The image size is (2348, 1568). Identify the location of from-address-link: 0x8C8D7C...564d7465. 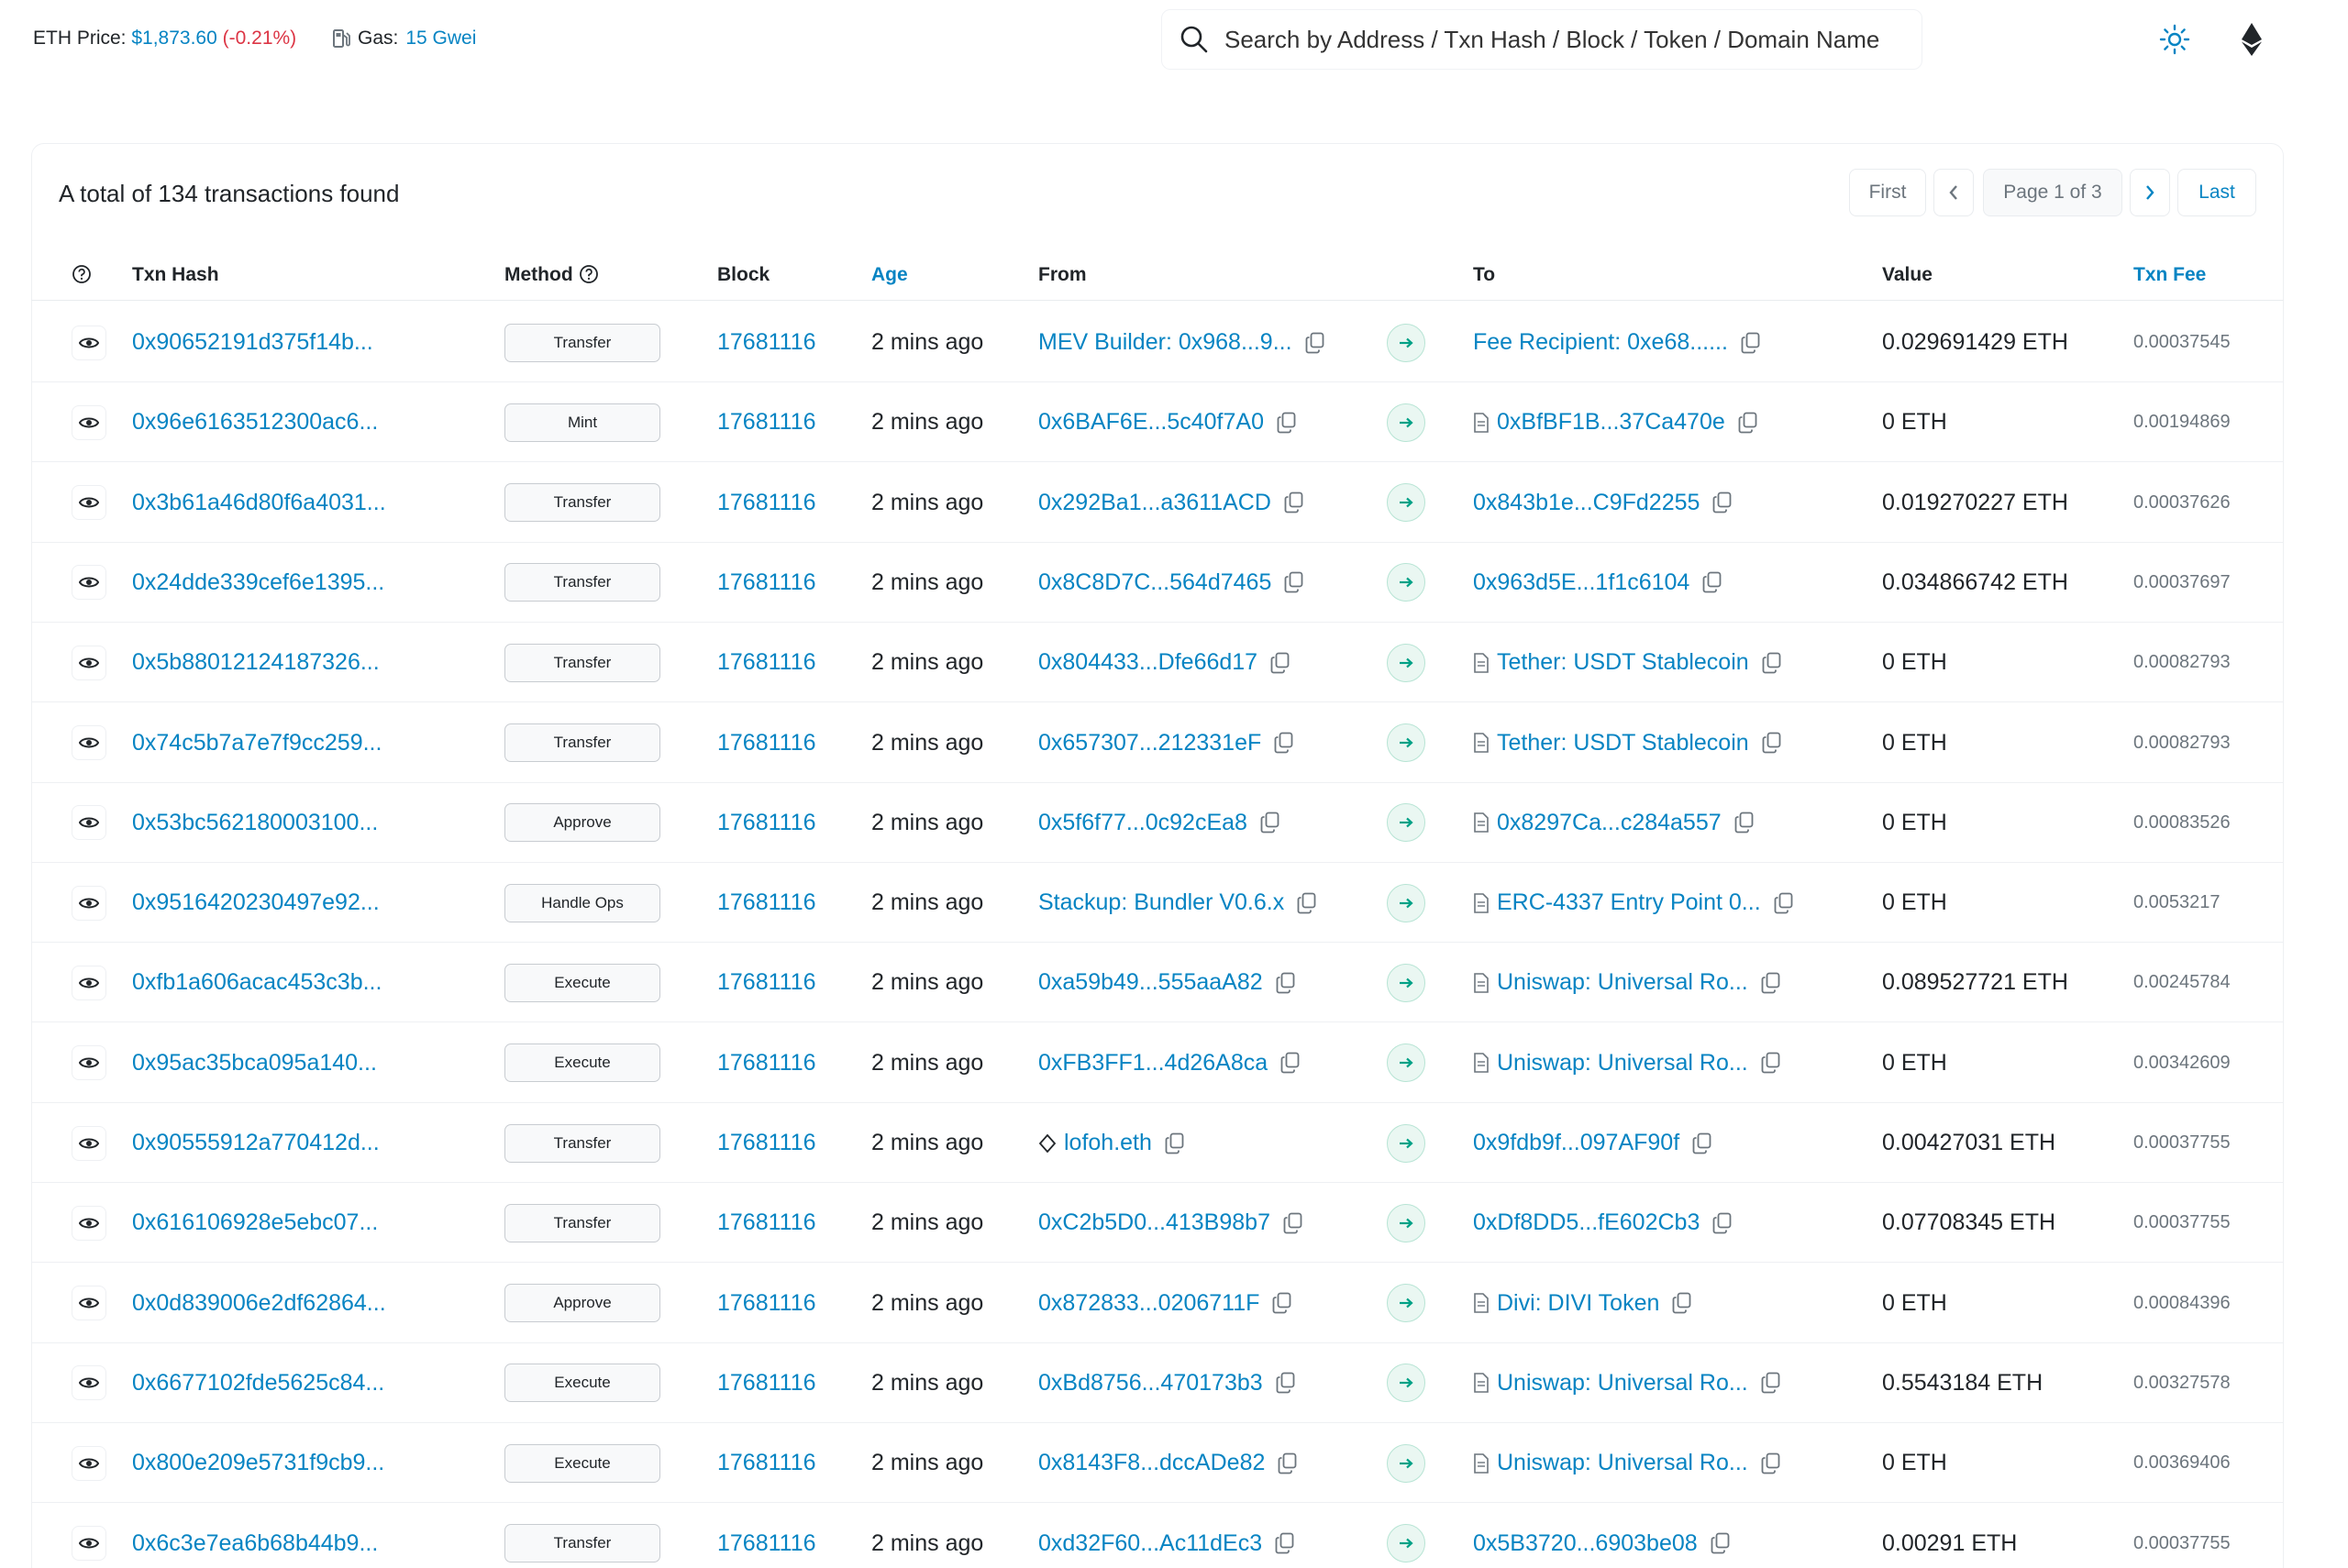
(1154, 582).